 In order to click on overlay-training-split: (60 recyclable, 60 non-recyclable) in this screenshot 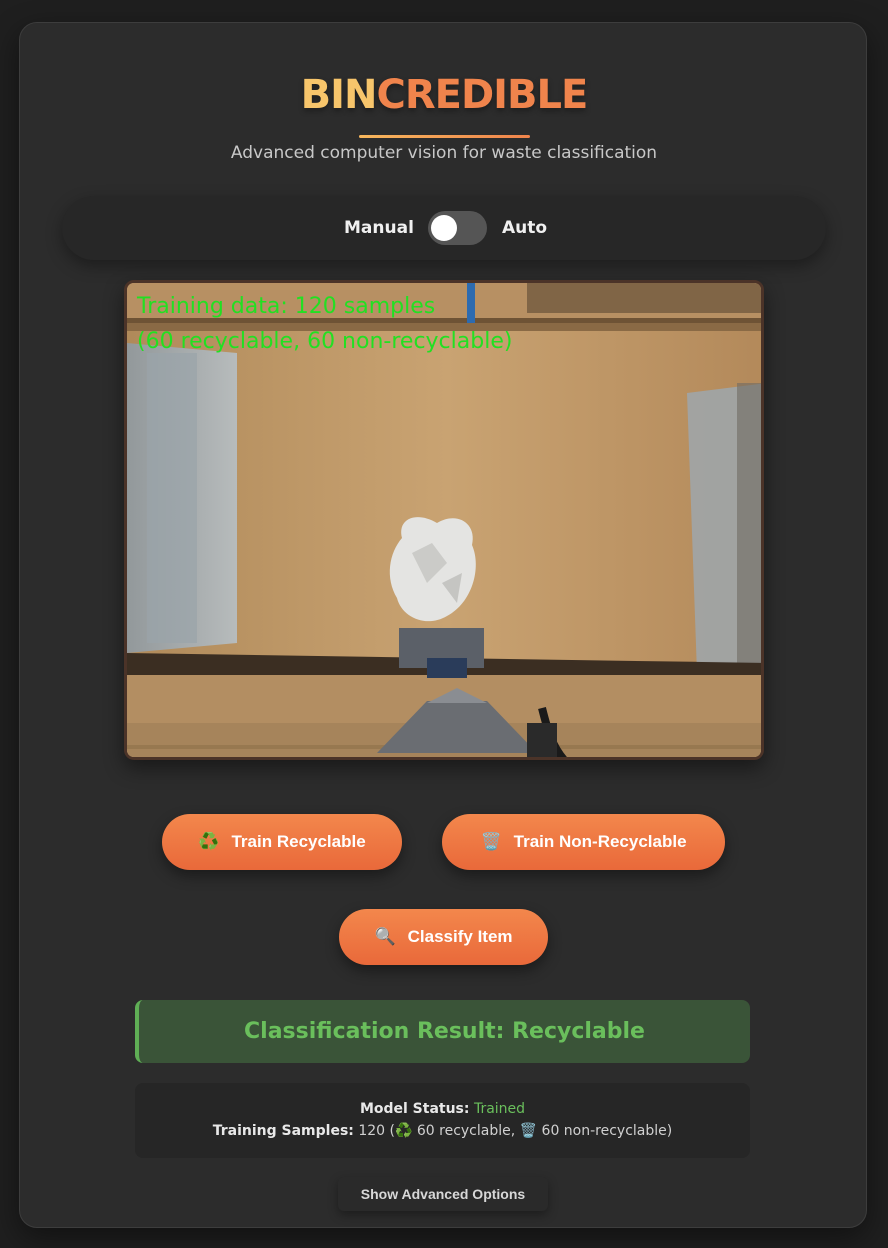, I will do `click(325, 341)`.